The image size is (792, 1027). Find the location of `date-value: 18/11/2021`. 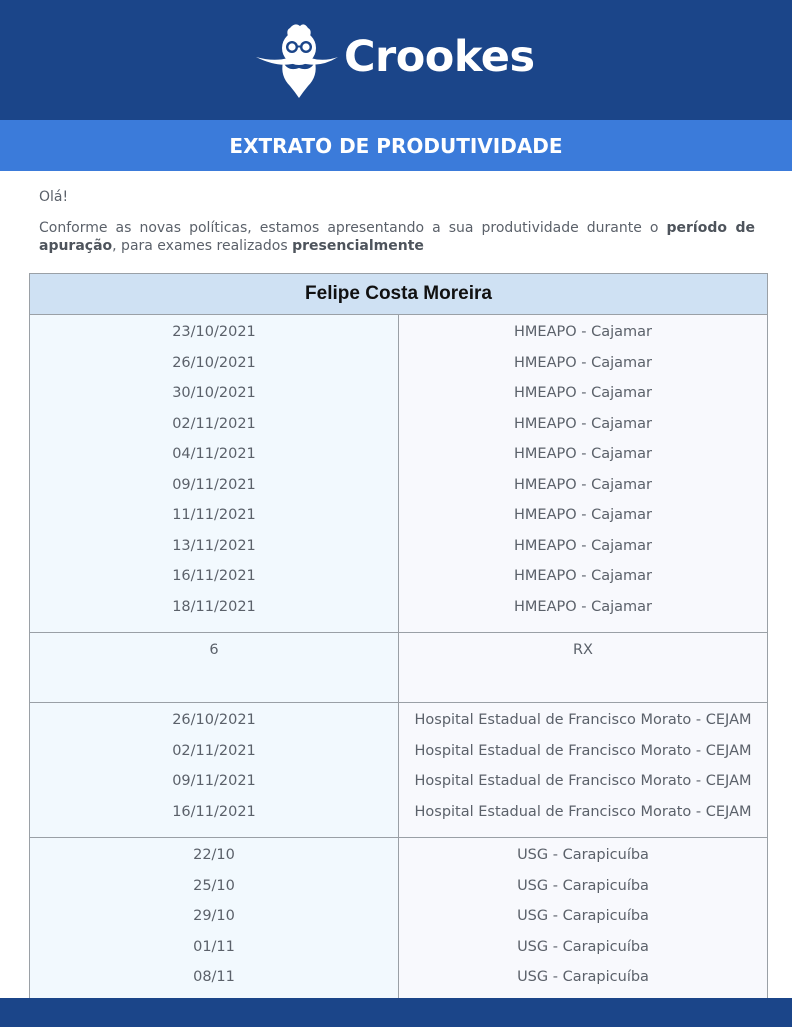

date-value: 18/11/2021 is located at coordinates (214, 606).